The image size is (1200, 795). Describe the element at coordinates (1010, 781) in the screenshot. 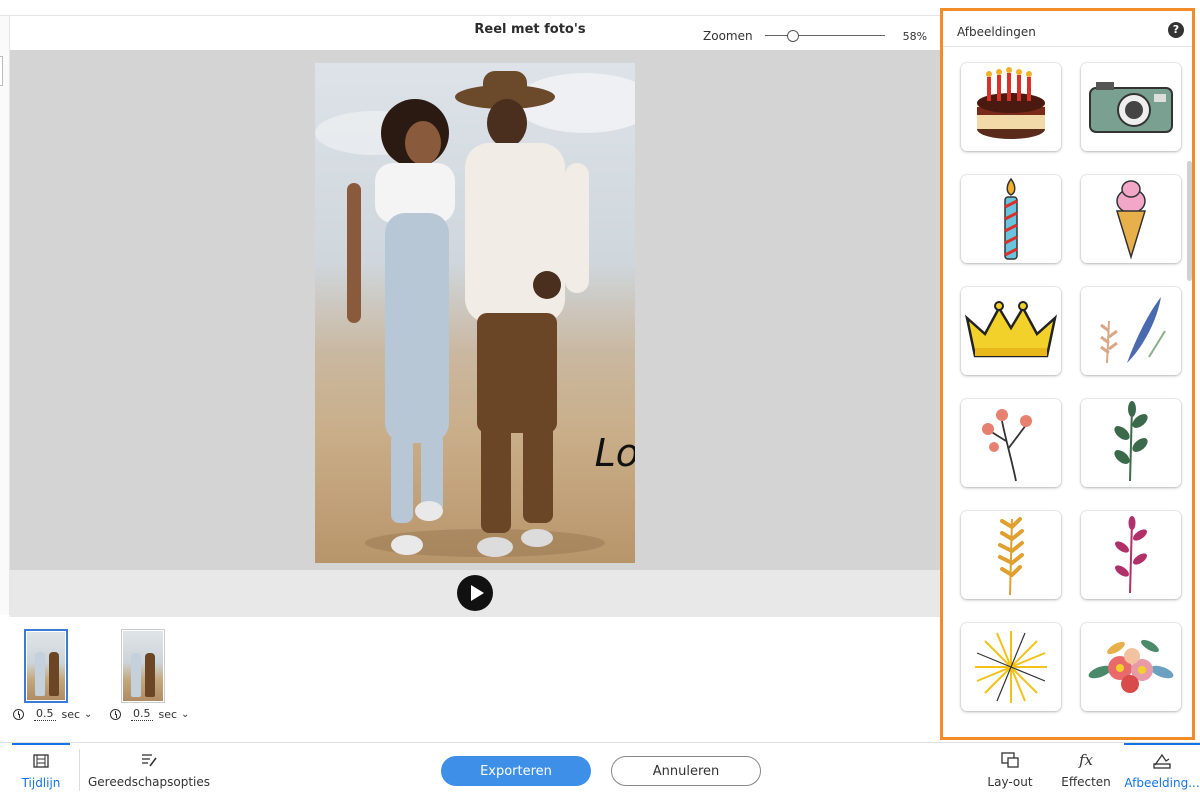

I see `tab-layout-label: Lay-out` at that location.